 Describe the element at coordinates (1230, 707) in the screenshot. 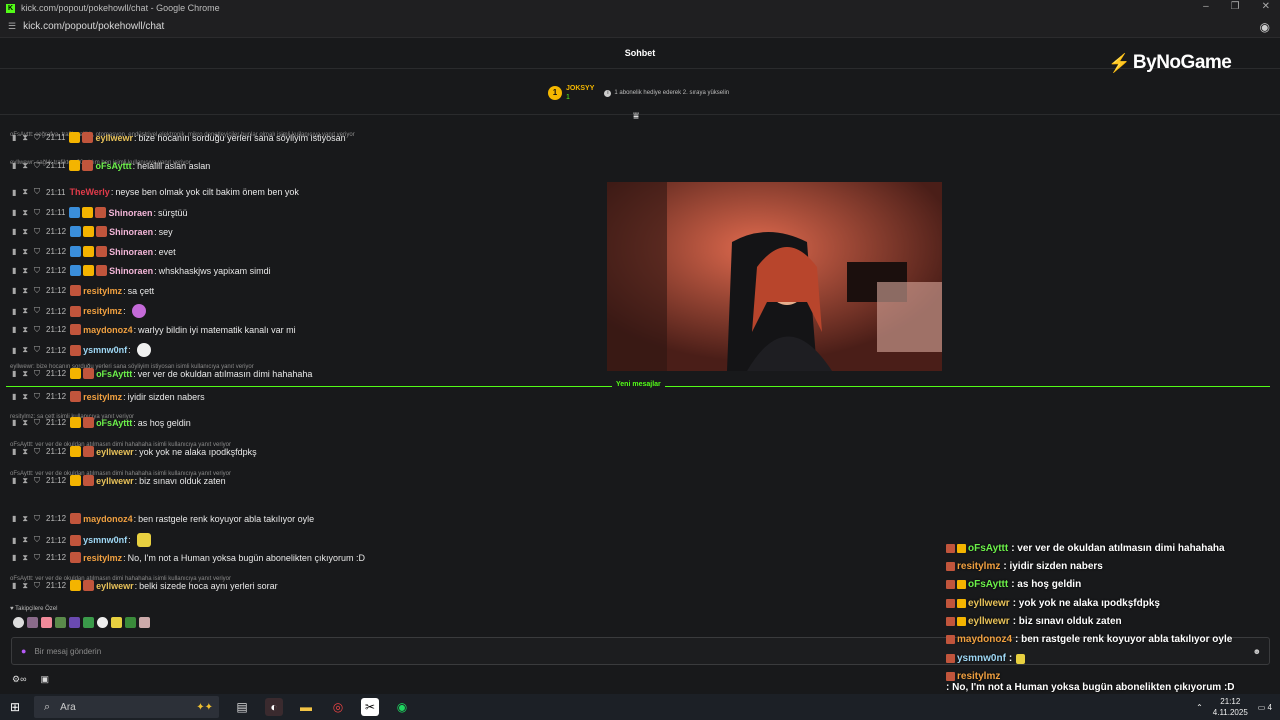

I see `clock: 21:12 4.11.2025` at that location.